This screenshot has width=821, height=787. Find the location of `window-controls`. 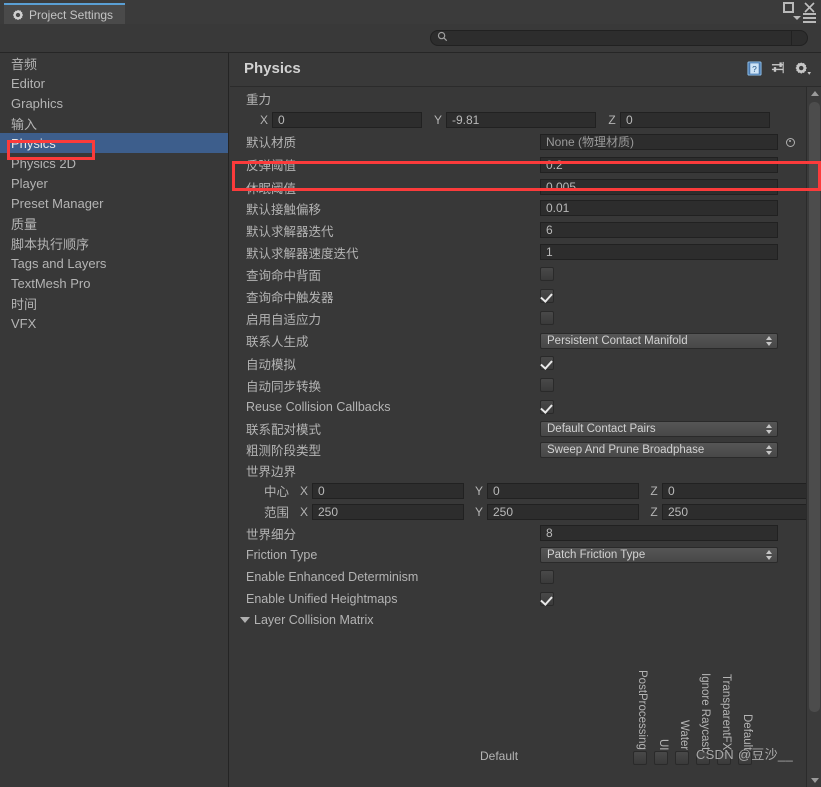

window-controls is located at coordinates (799, 7).